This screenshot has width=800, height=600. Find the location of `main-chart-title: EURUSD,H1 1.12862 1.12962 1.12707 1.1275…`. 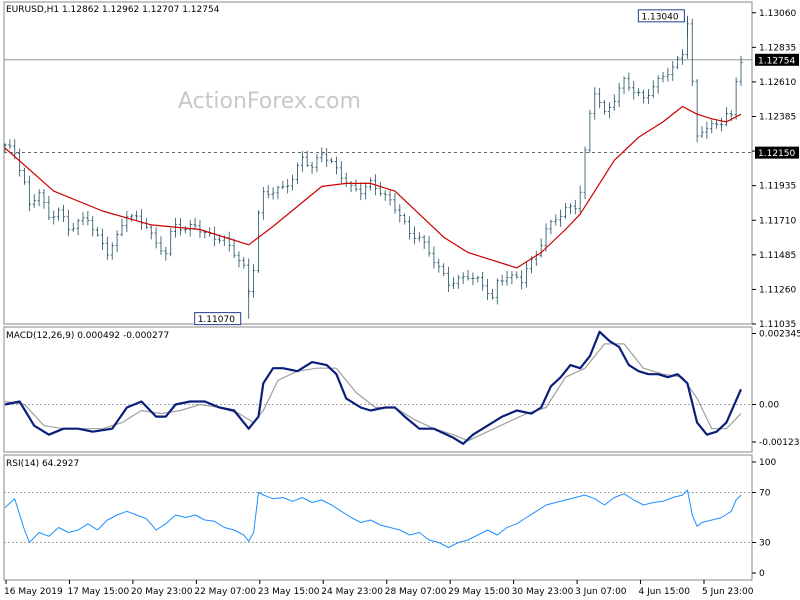

main-chart-title: EURUSD,H1 1.12862 1.12962 1.12707 1.1275… is located at coordinates (113, 10).